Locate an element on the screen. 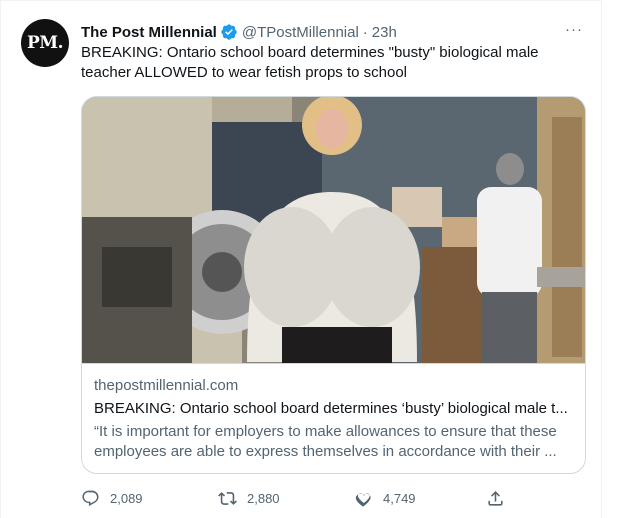  card-domain: thepostmillennial.com is located at coordinates (166, 385).